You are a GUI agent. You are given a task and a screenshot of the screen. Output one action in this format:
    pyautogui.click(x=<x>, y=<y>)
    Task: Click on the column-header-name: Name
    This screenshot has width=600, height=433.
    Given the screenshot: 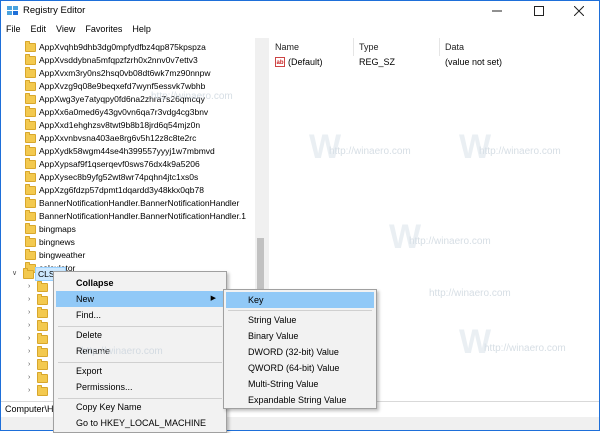 What is the action you would take?
    pyautogui.click(x=287, y=47)
    